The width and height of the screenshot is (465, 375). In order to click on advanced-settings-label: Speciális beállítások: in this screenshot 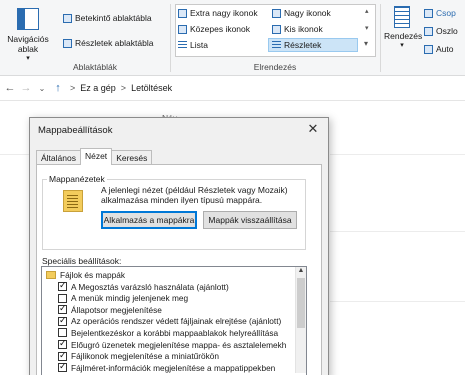, I will do `click(82, 261)`.